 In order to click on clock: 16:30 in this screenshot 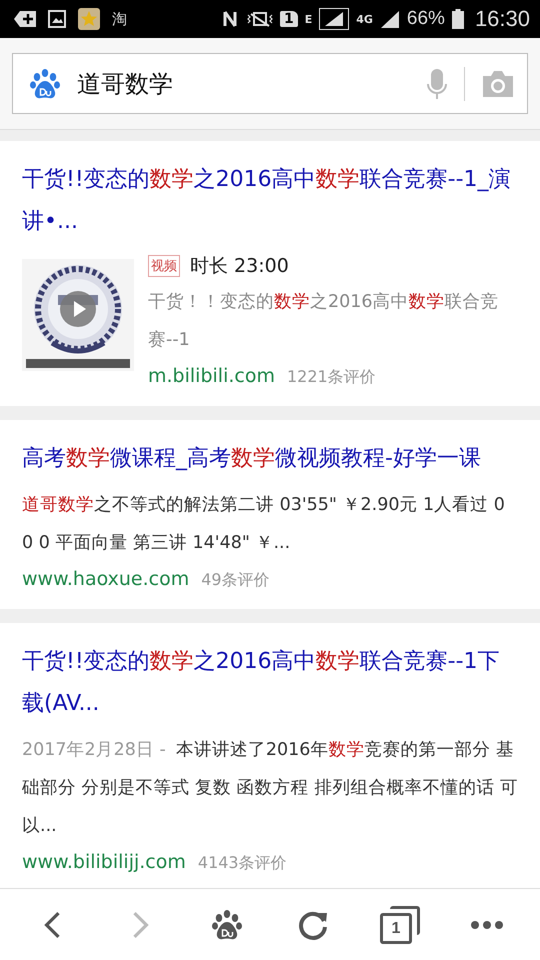, I will do `click(502, 19)`.